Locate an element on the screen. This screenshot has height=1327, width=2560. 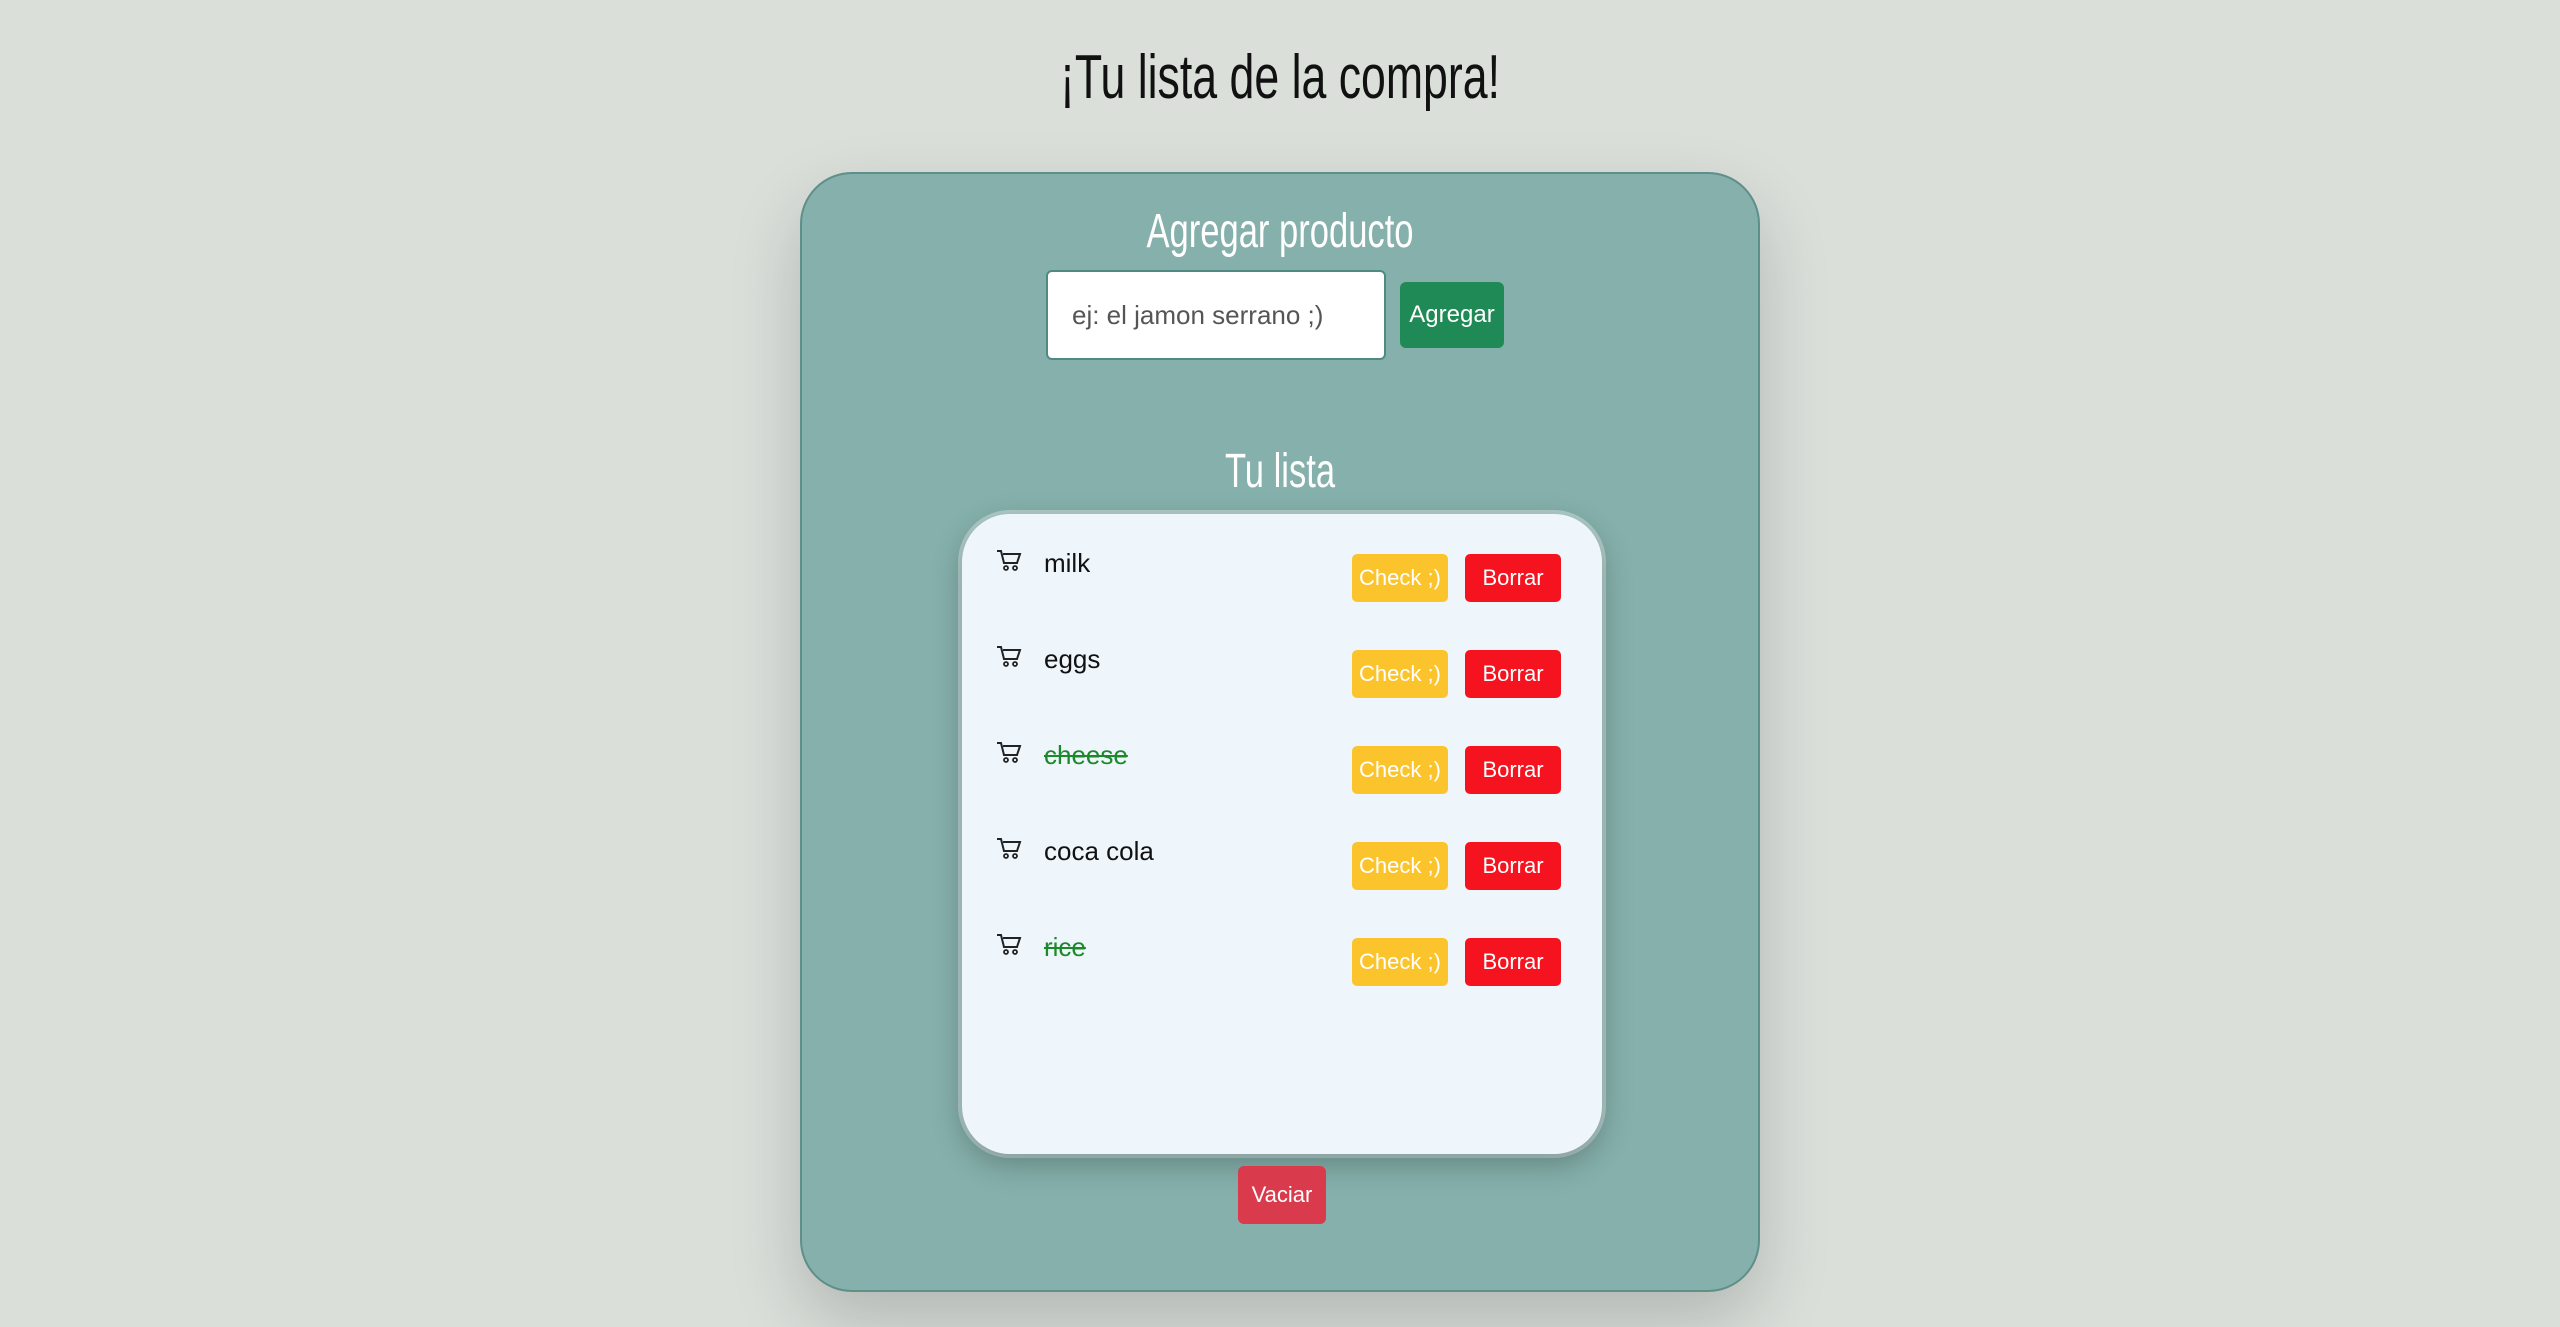
list-item: eggs Check ;) Borrar is located at coordinates (1282, 658).